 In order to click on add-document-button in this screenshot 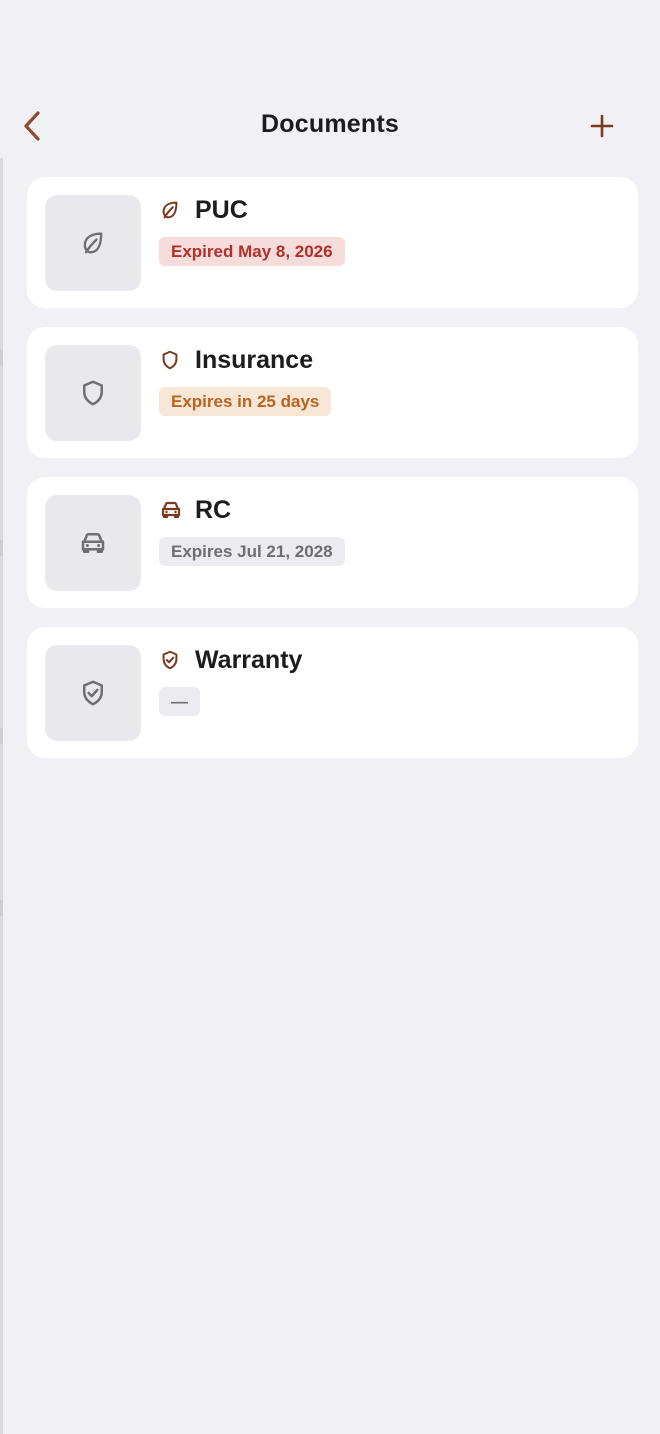, I will do `click(602, 126)`.